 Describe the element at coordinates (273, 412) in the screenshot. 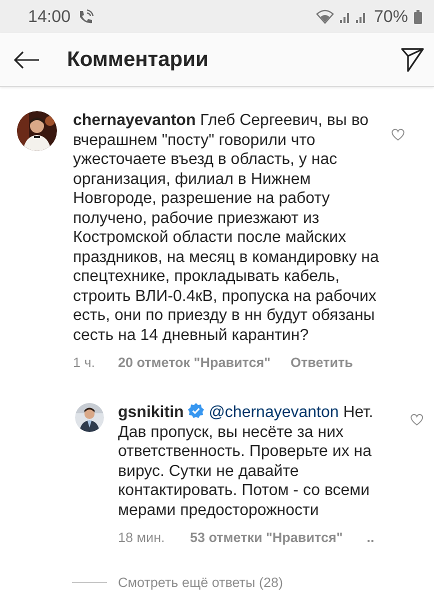

I see `mention-link: @chernayevanton` at that location.